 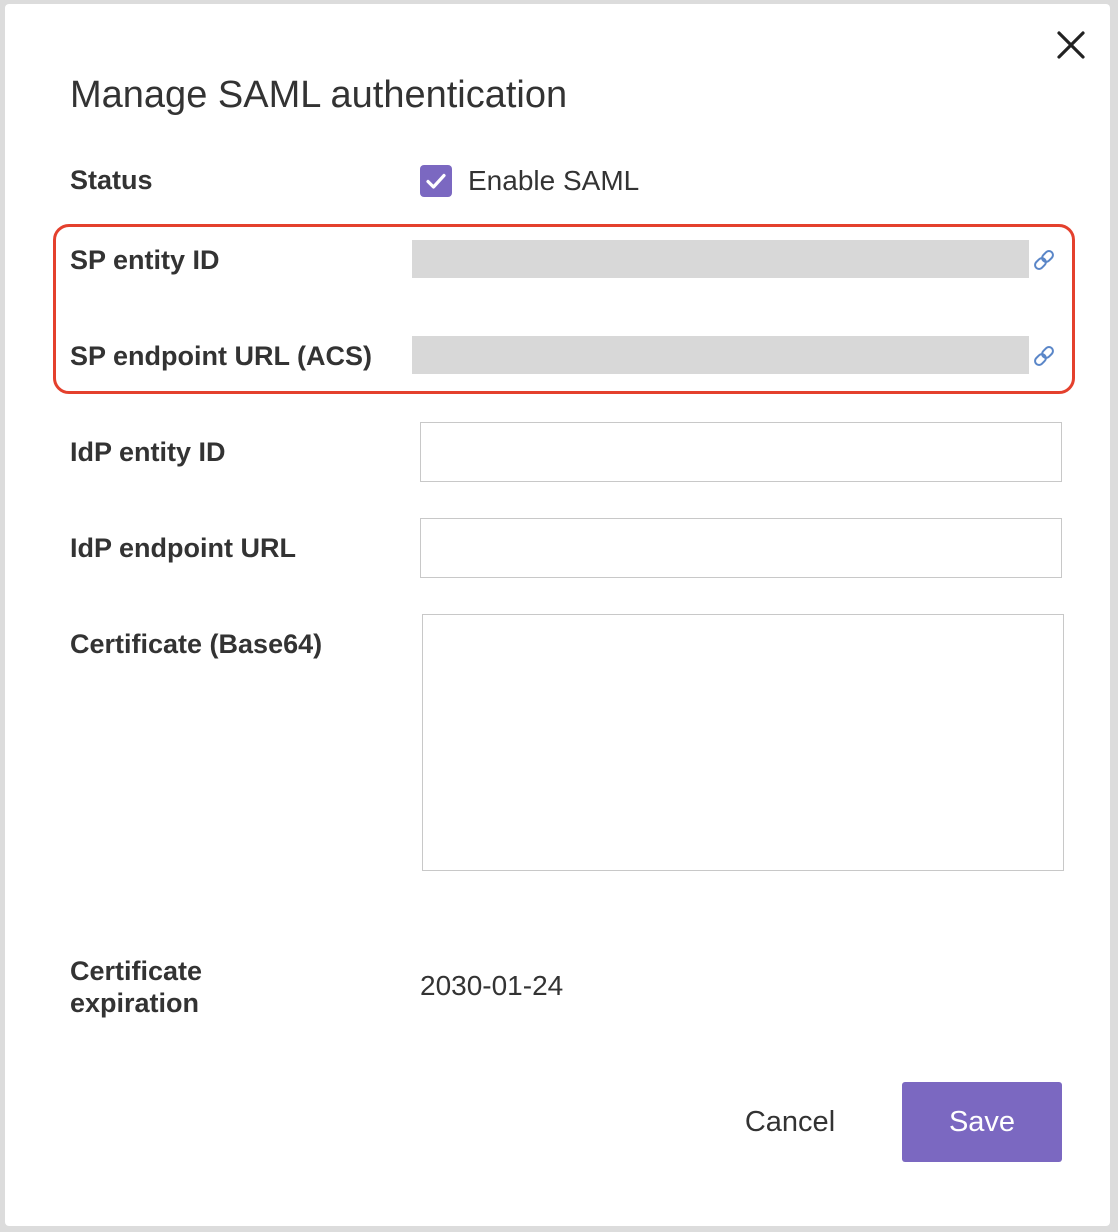 I want to click on enable-saml-checkbox, so click(x=436, y=181).